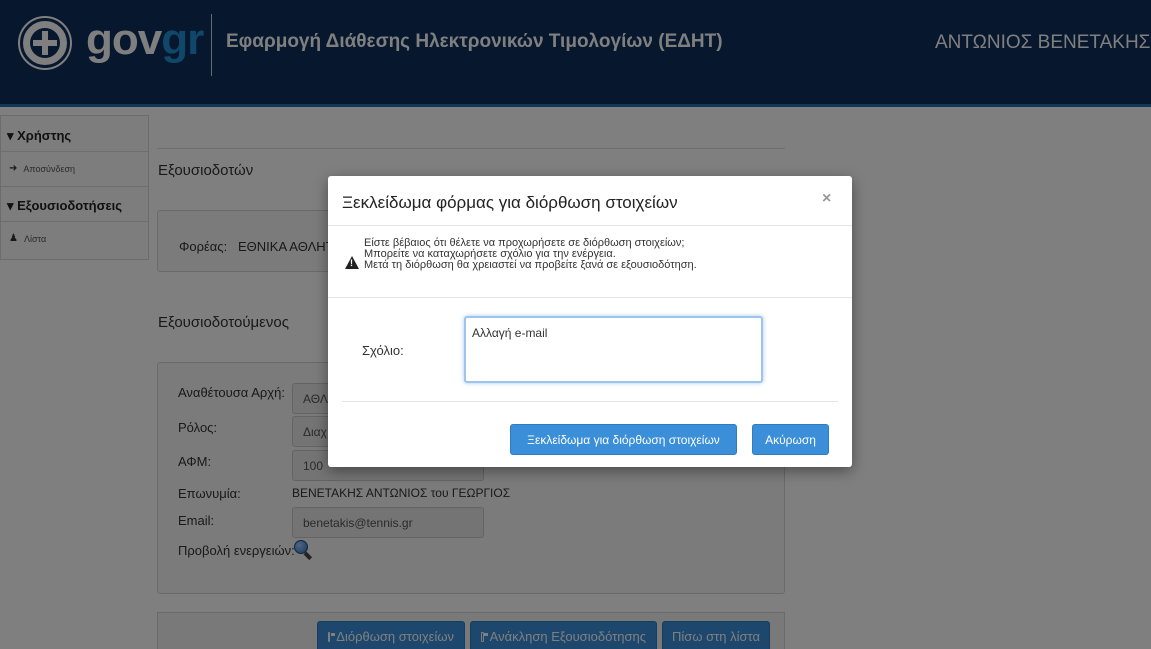 The image size is (1151, 649). I want to click on comment-label: Σχόλιο:, so click(383, 350).